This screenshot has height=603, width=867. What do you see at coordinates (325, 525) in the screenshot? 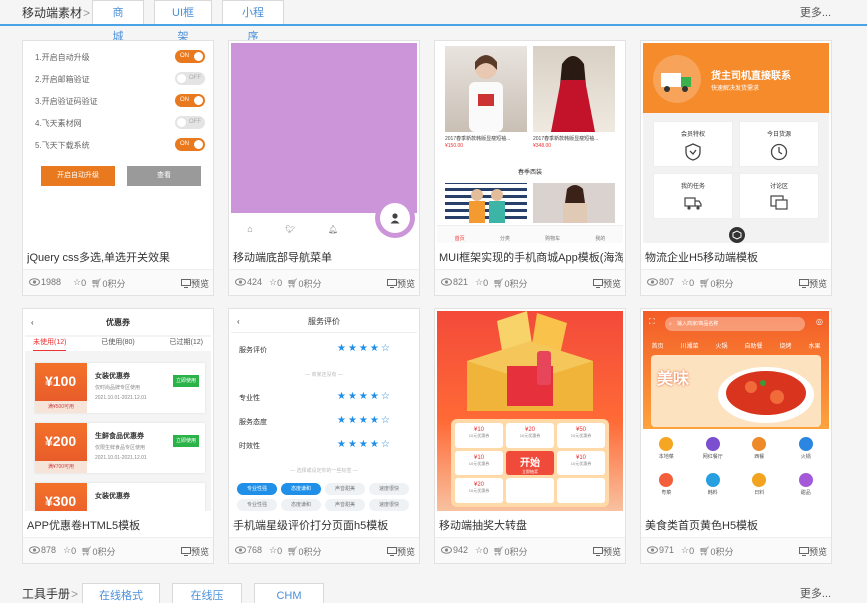
I see `card-title: 手机端星级评价打分页面h5模板` at bounding box center [325, 525].